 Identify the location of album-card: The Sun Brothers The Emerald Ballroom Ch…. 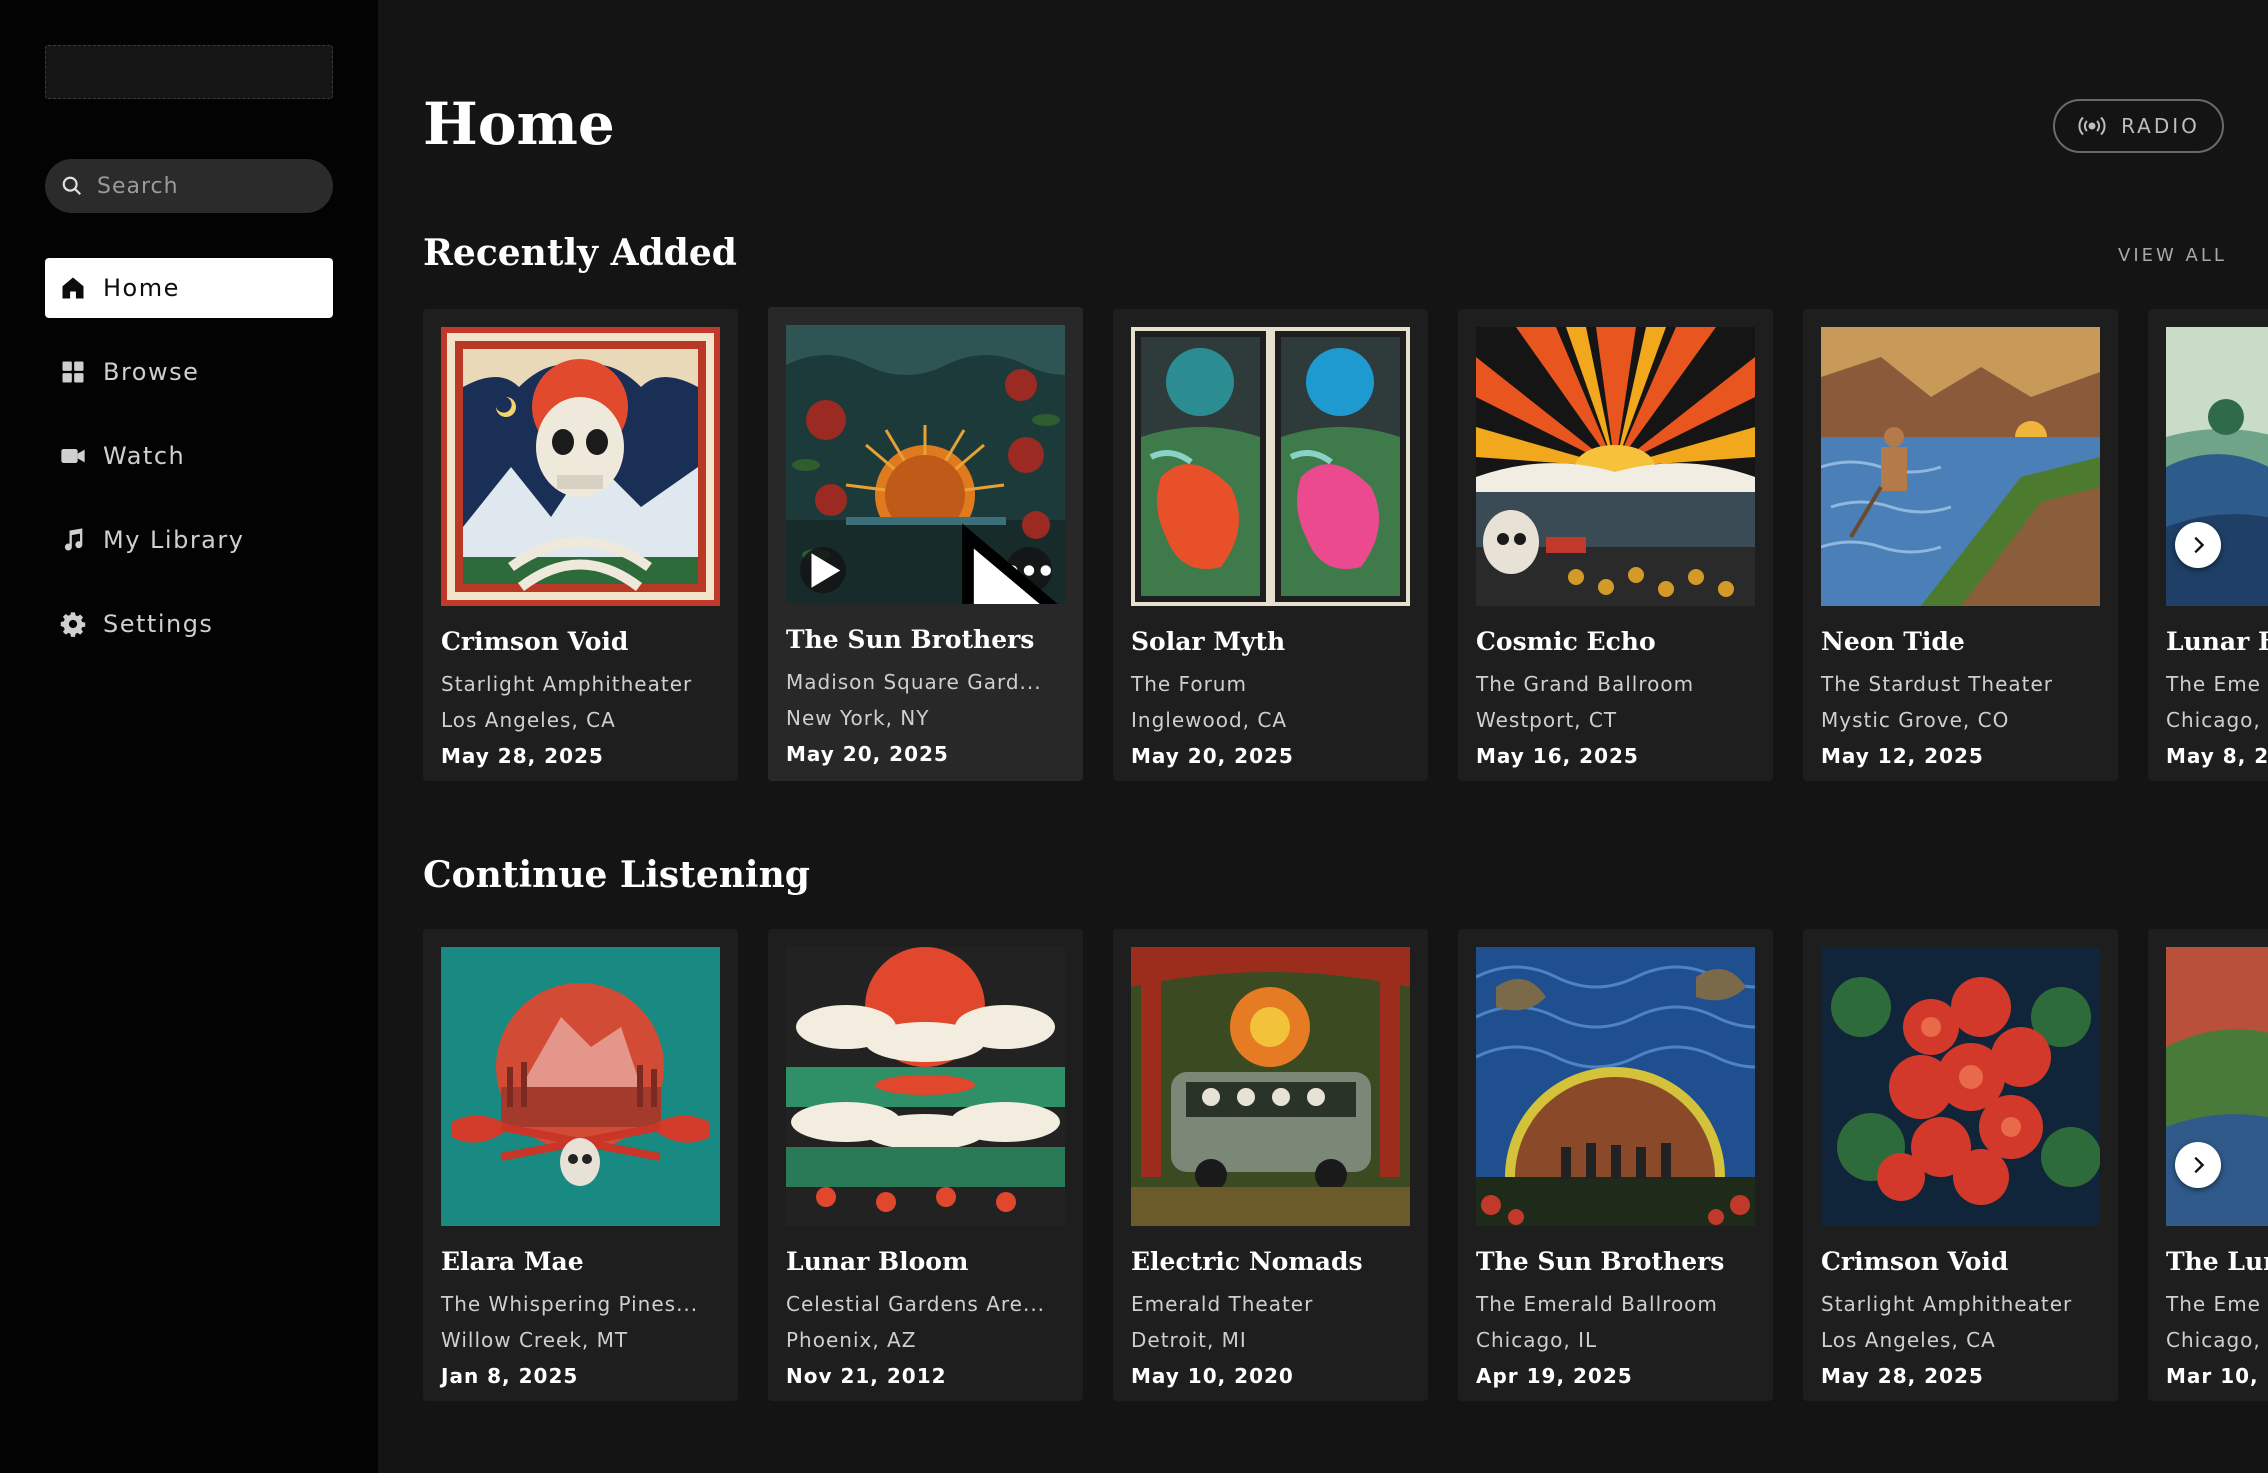
(1615, 1165).